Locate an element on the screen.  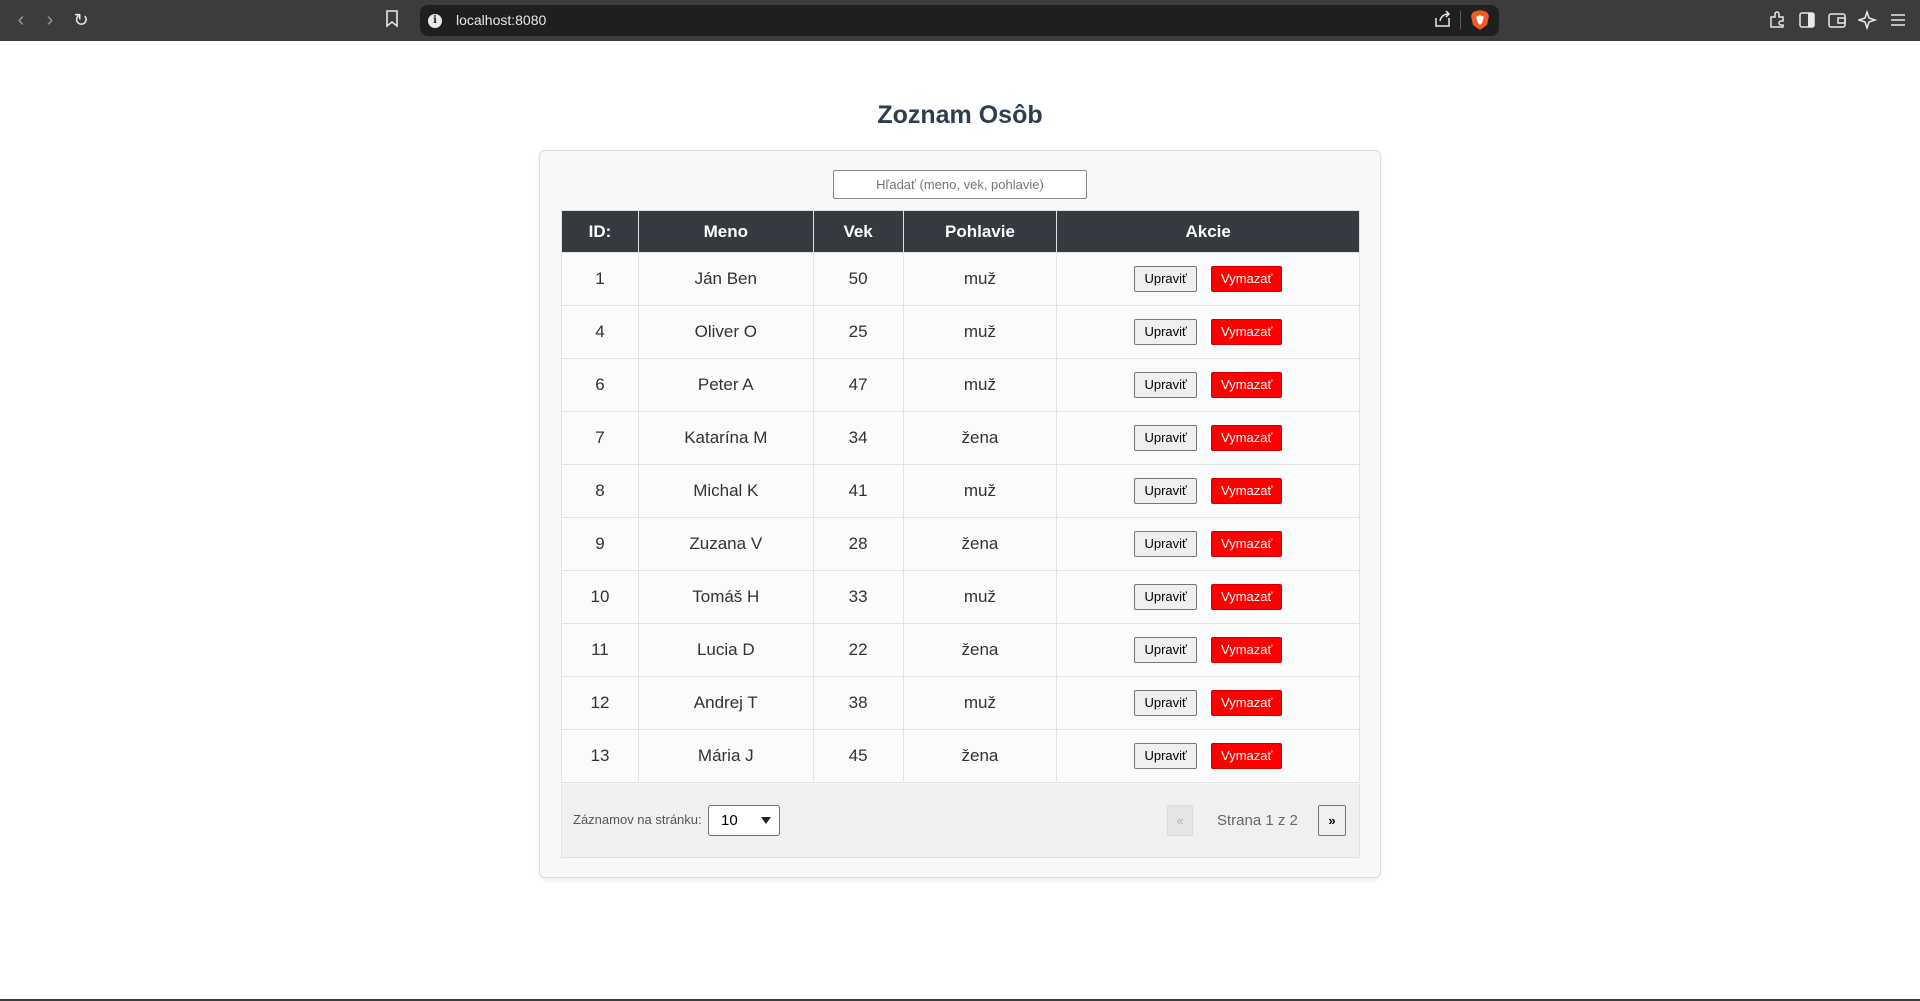
cell-age: 38 is located at coordinates (858, 703).